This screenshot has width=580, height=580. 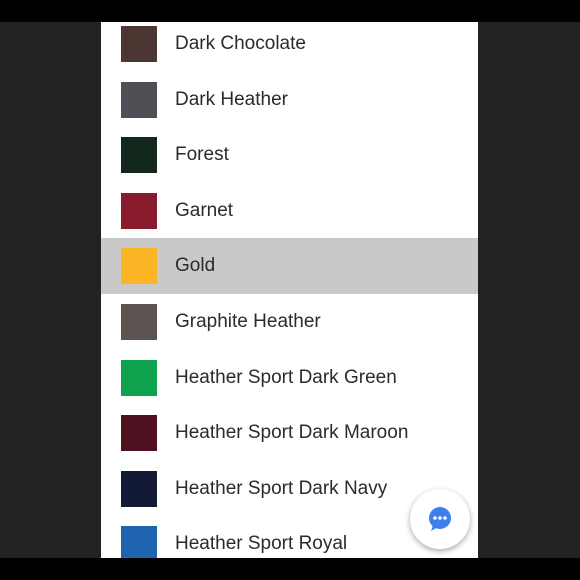 What do you see at coordinates (261, 544) in the screenshot?
I see `color-option-label: Heather Sport Royal` at bounding box center [261, 544].